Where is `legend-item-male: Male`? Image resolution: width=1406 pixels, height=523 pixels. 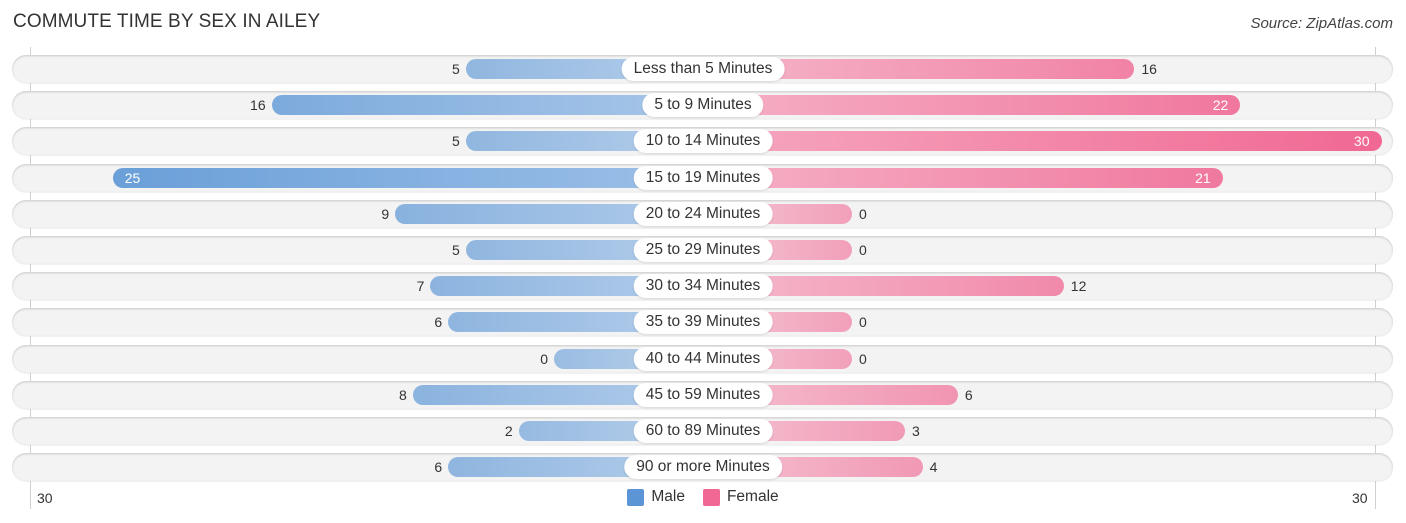 legend-item-male: Male is located at coordinates (656, 497).